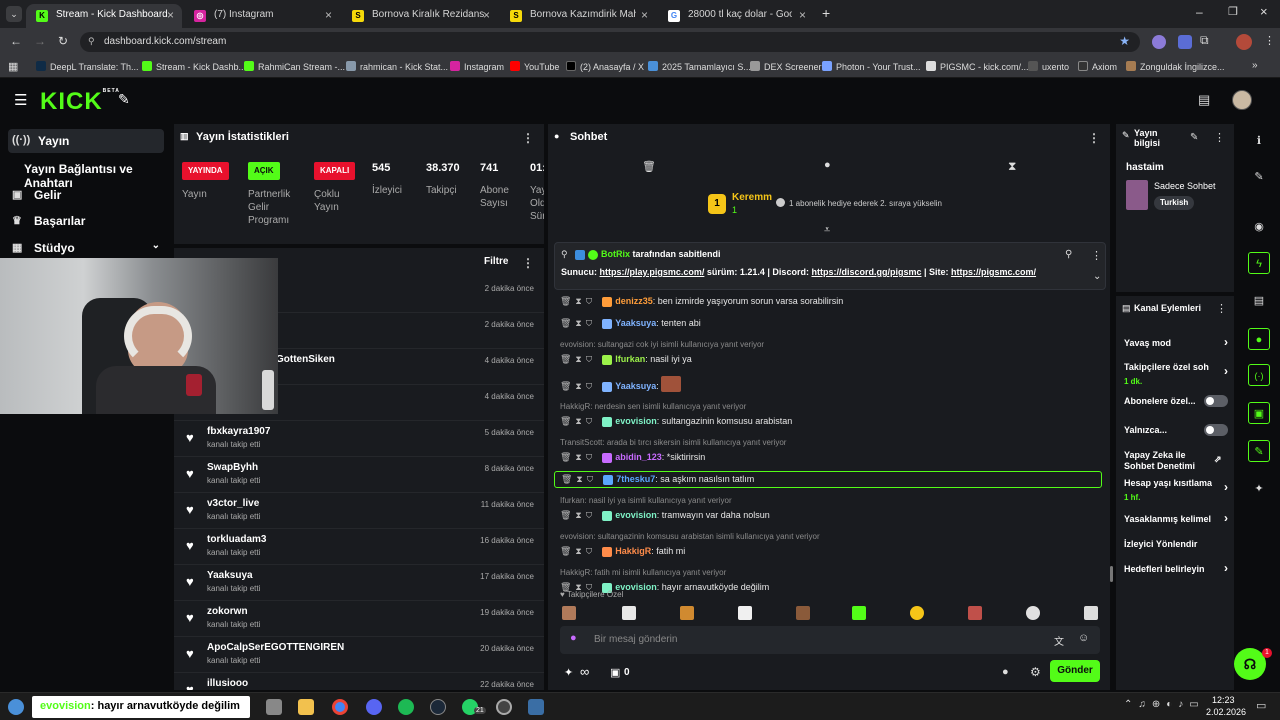  What do you see at coordinates (86, 173) in the screenshot?
I see `sidebar-item-stream-key: Yayın Bağlantısı ve Anahtarı` at bounding box center [86, 173].